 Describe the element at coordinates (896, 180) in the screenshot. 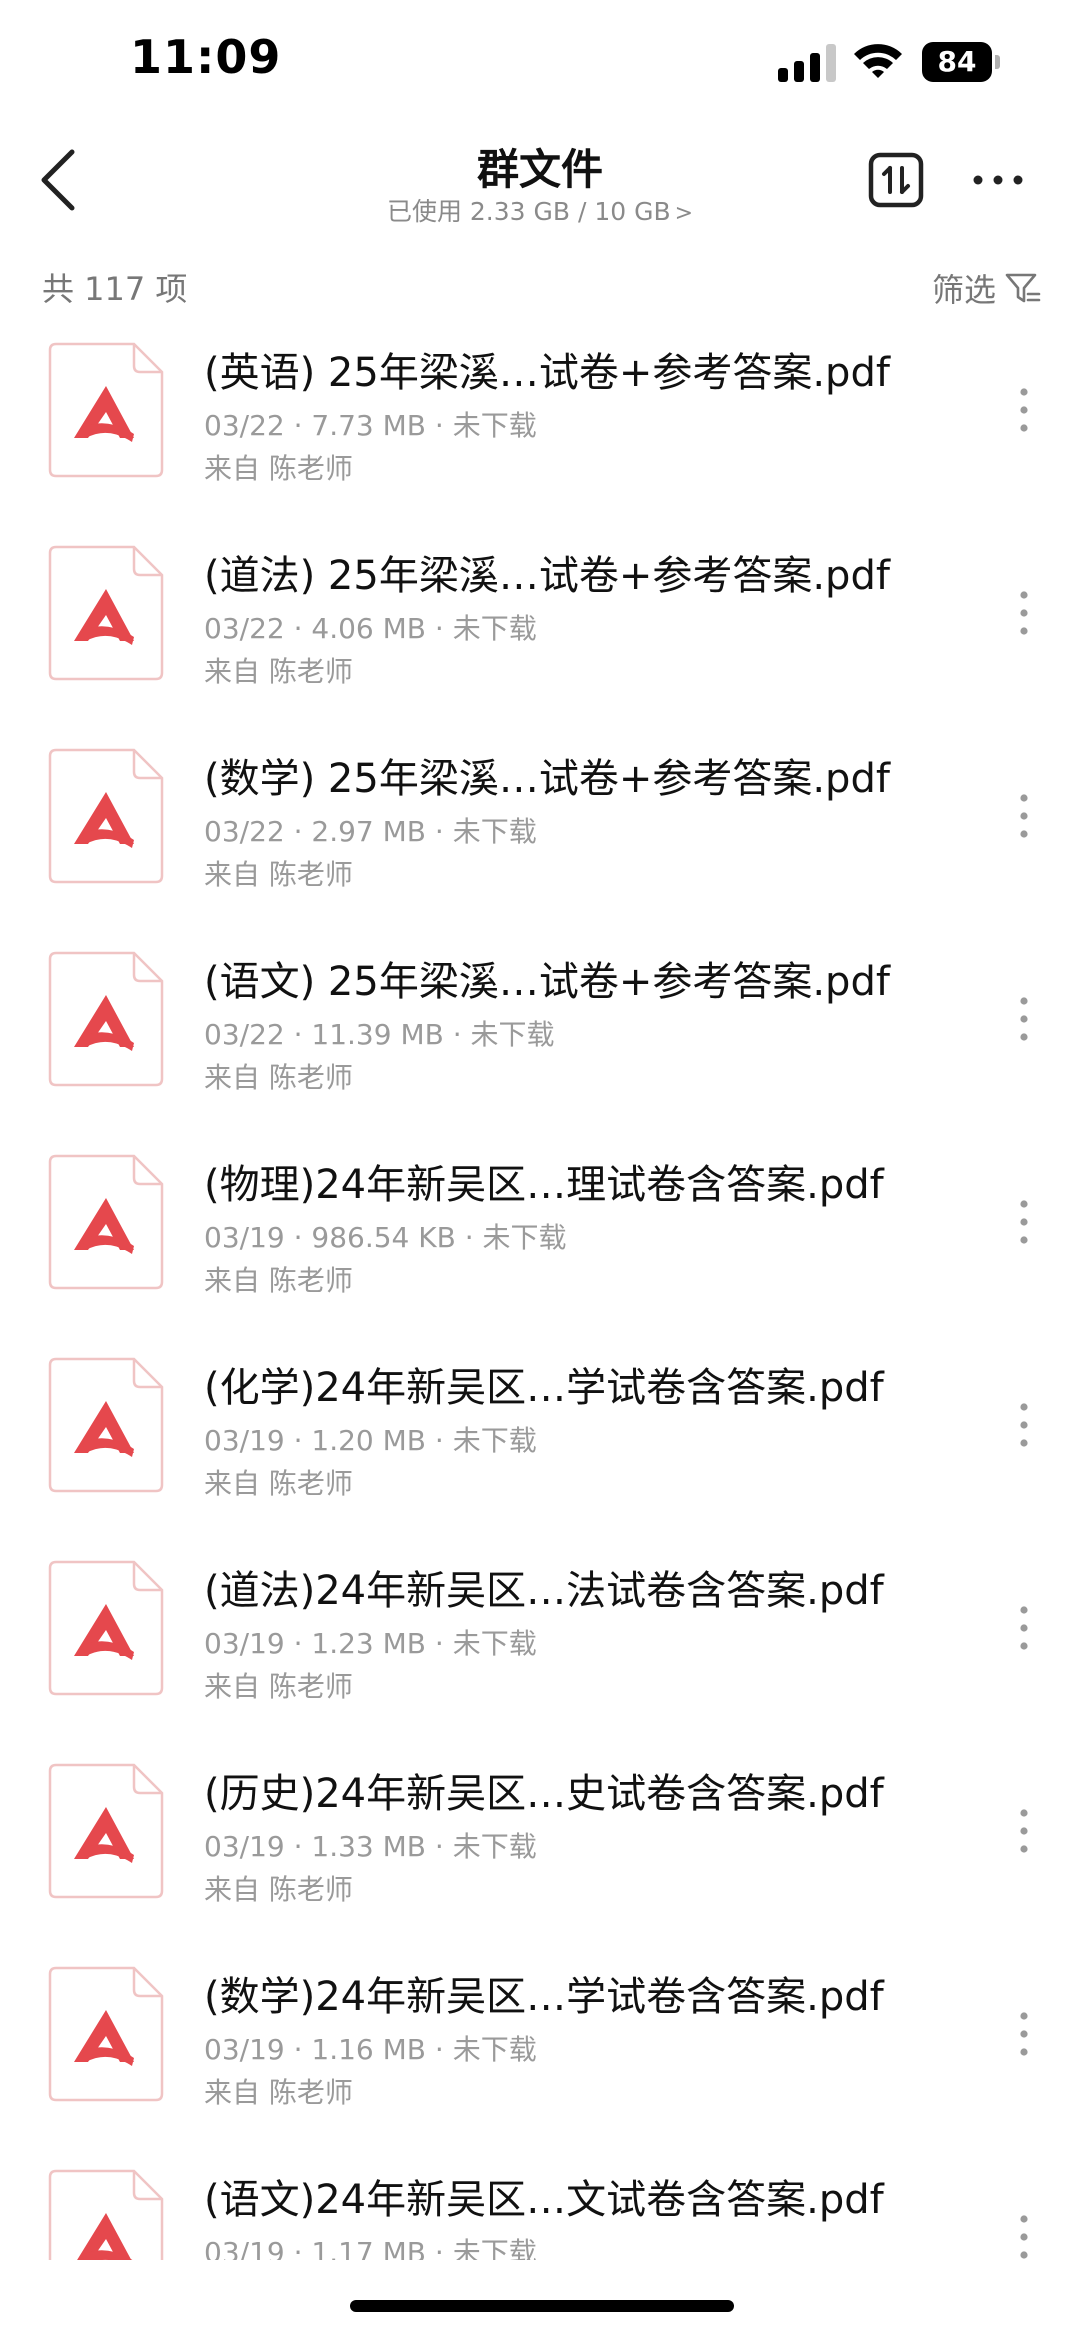

I see `sort-icon` at that location.